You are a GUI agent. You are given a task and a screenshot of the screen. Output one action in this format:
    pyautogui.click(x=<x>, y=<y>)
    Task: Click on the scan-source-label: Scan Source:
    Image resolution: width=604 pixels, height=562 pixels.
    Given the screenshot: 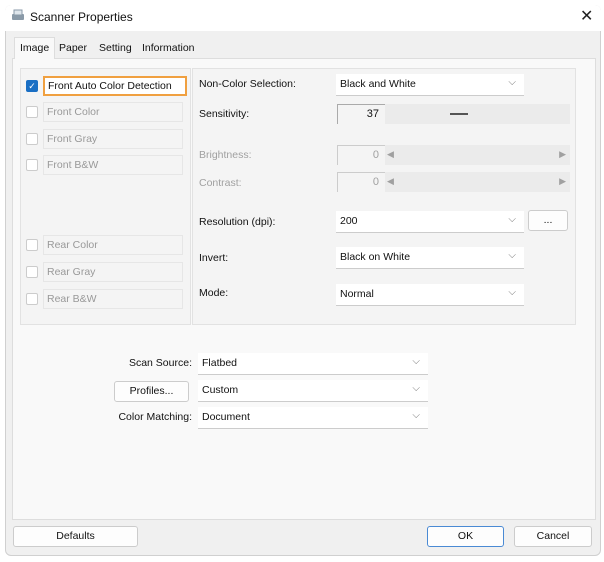 What is the action you would take?
    pyautogui.click(x=160, y=363)
    